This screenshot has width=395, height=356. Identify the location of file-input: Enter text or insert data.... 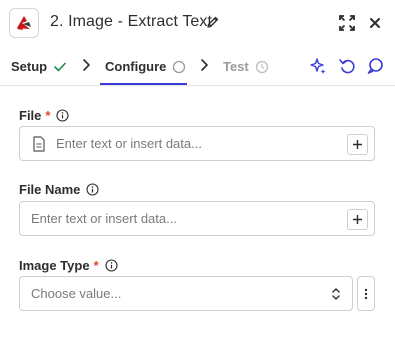
(197, 143).